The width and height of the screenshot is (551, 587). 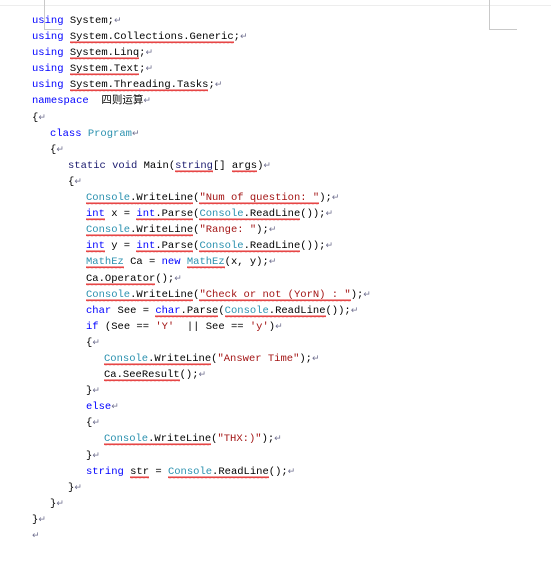 What do you see at coordinates (103, 165) in the screenshot?
I see `code-token: static void` at bounding box center [103, 165].